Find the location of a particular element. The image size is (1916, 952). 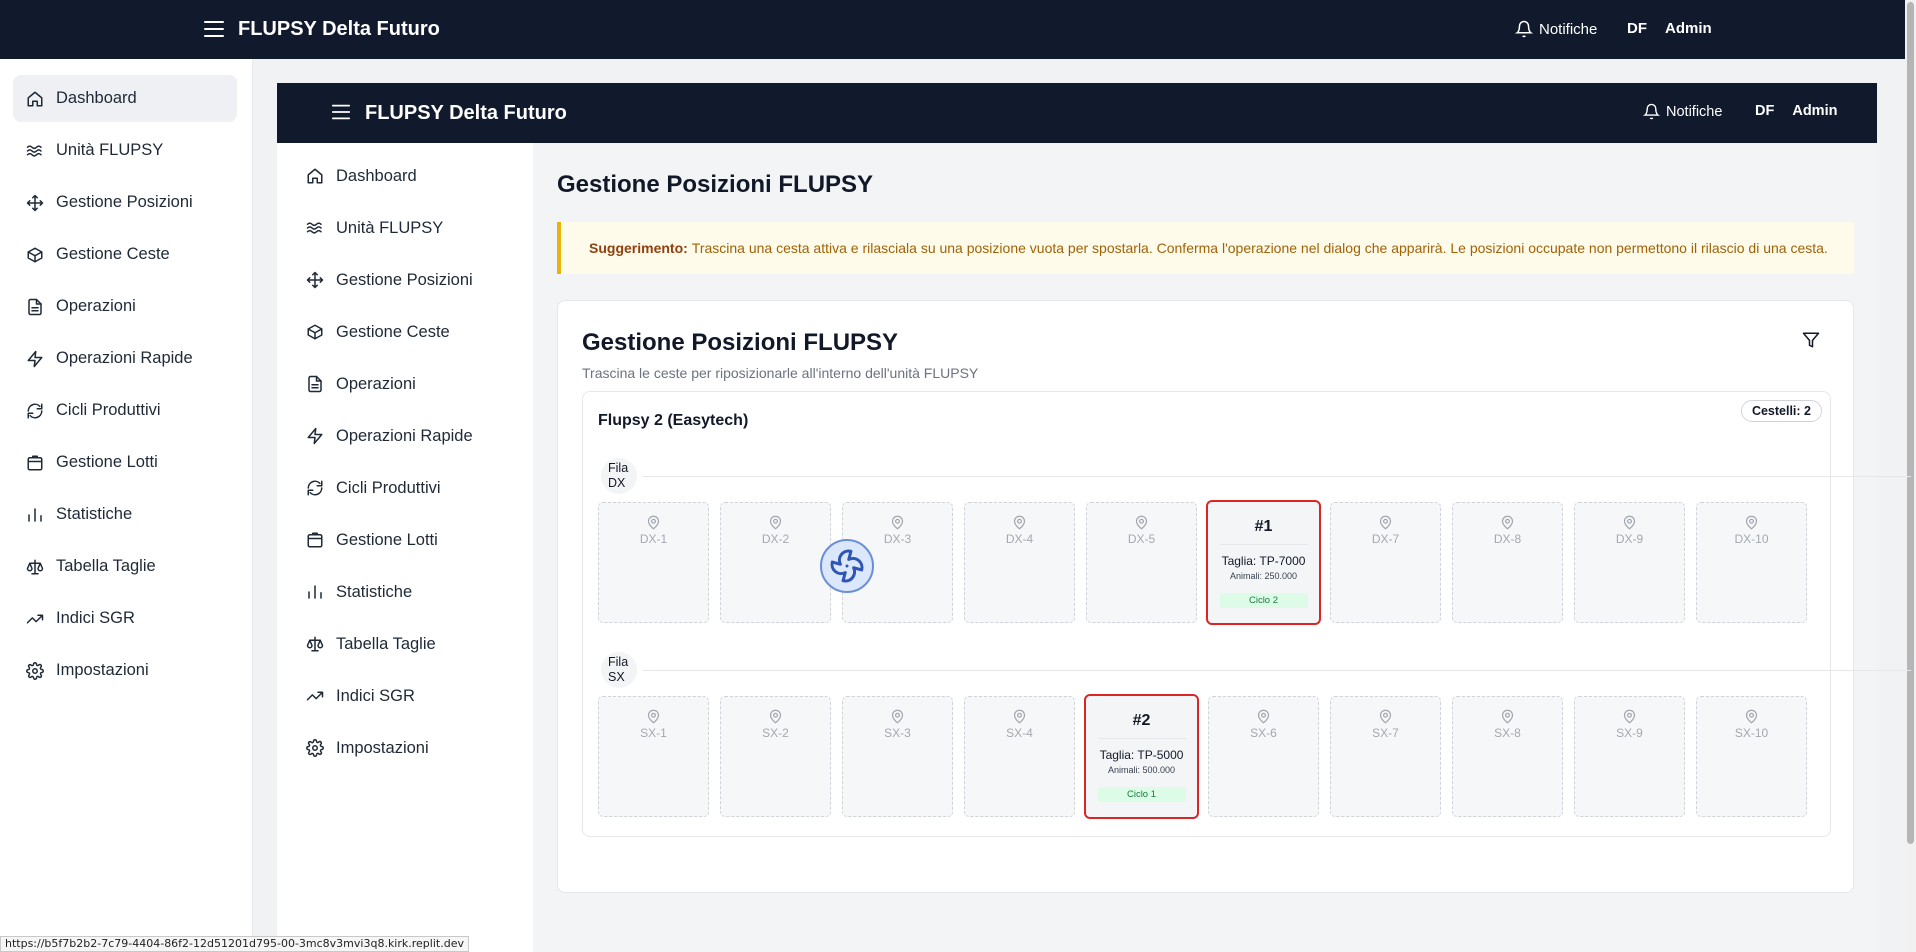

position-slot: SX-3 is located at coordinates (897, 756).